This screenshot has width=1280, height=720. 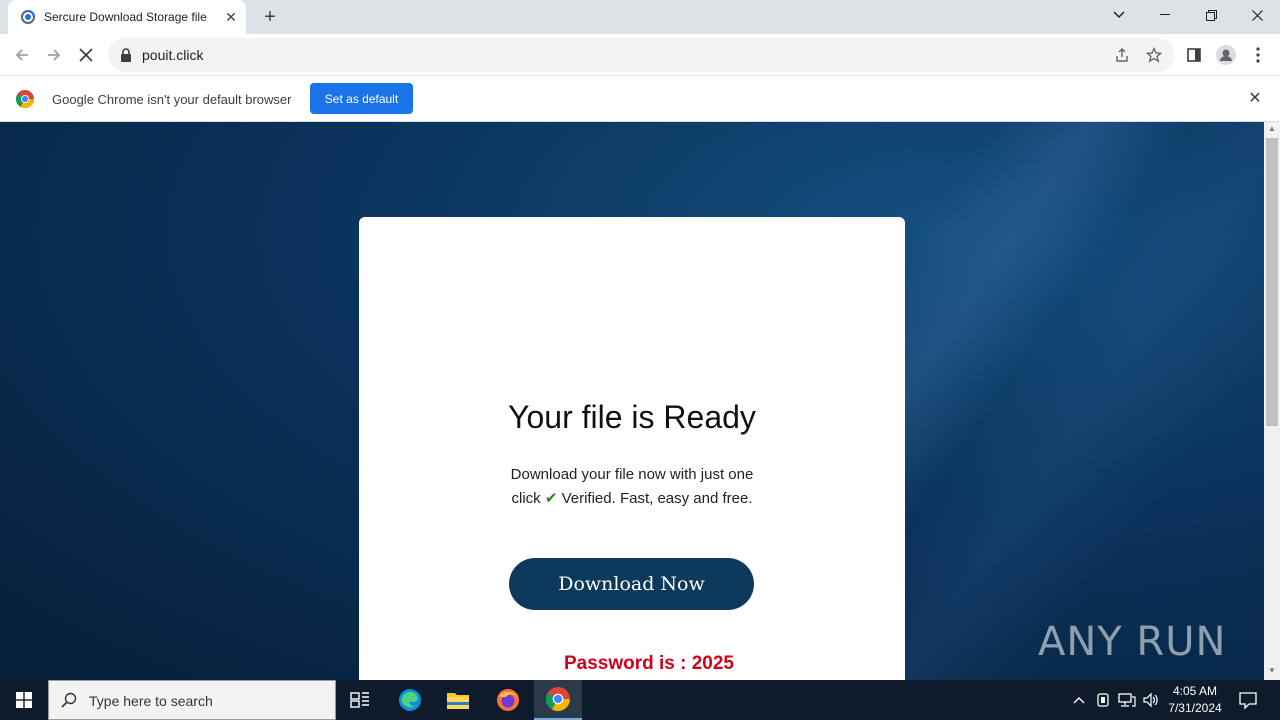 I want to click on scroll-down-arrow-icon: ▼, so click(x=1272, y=672).